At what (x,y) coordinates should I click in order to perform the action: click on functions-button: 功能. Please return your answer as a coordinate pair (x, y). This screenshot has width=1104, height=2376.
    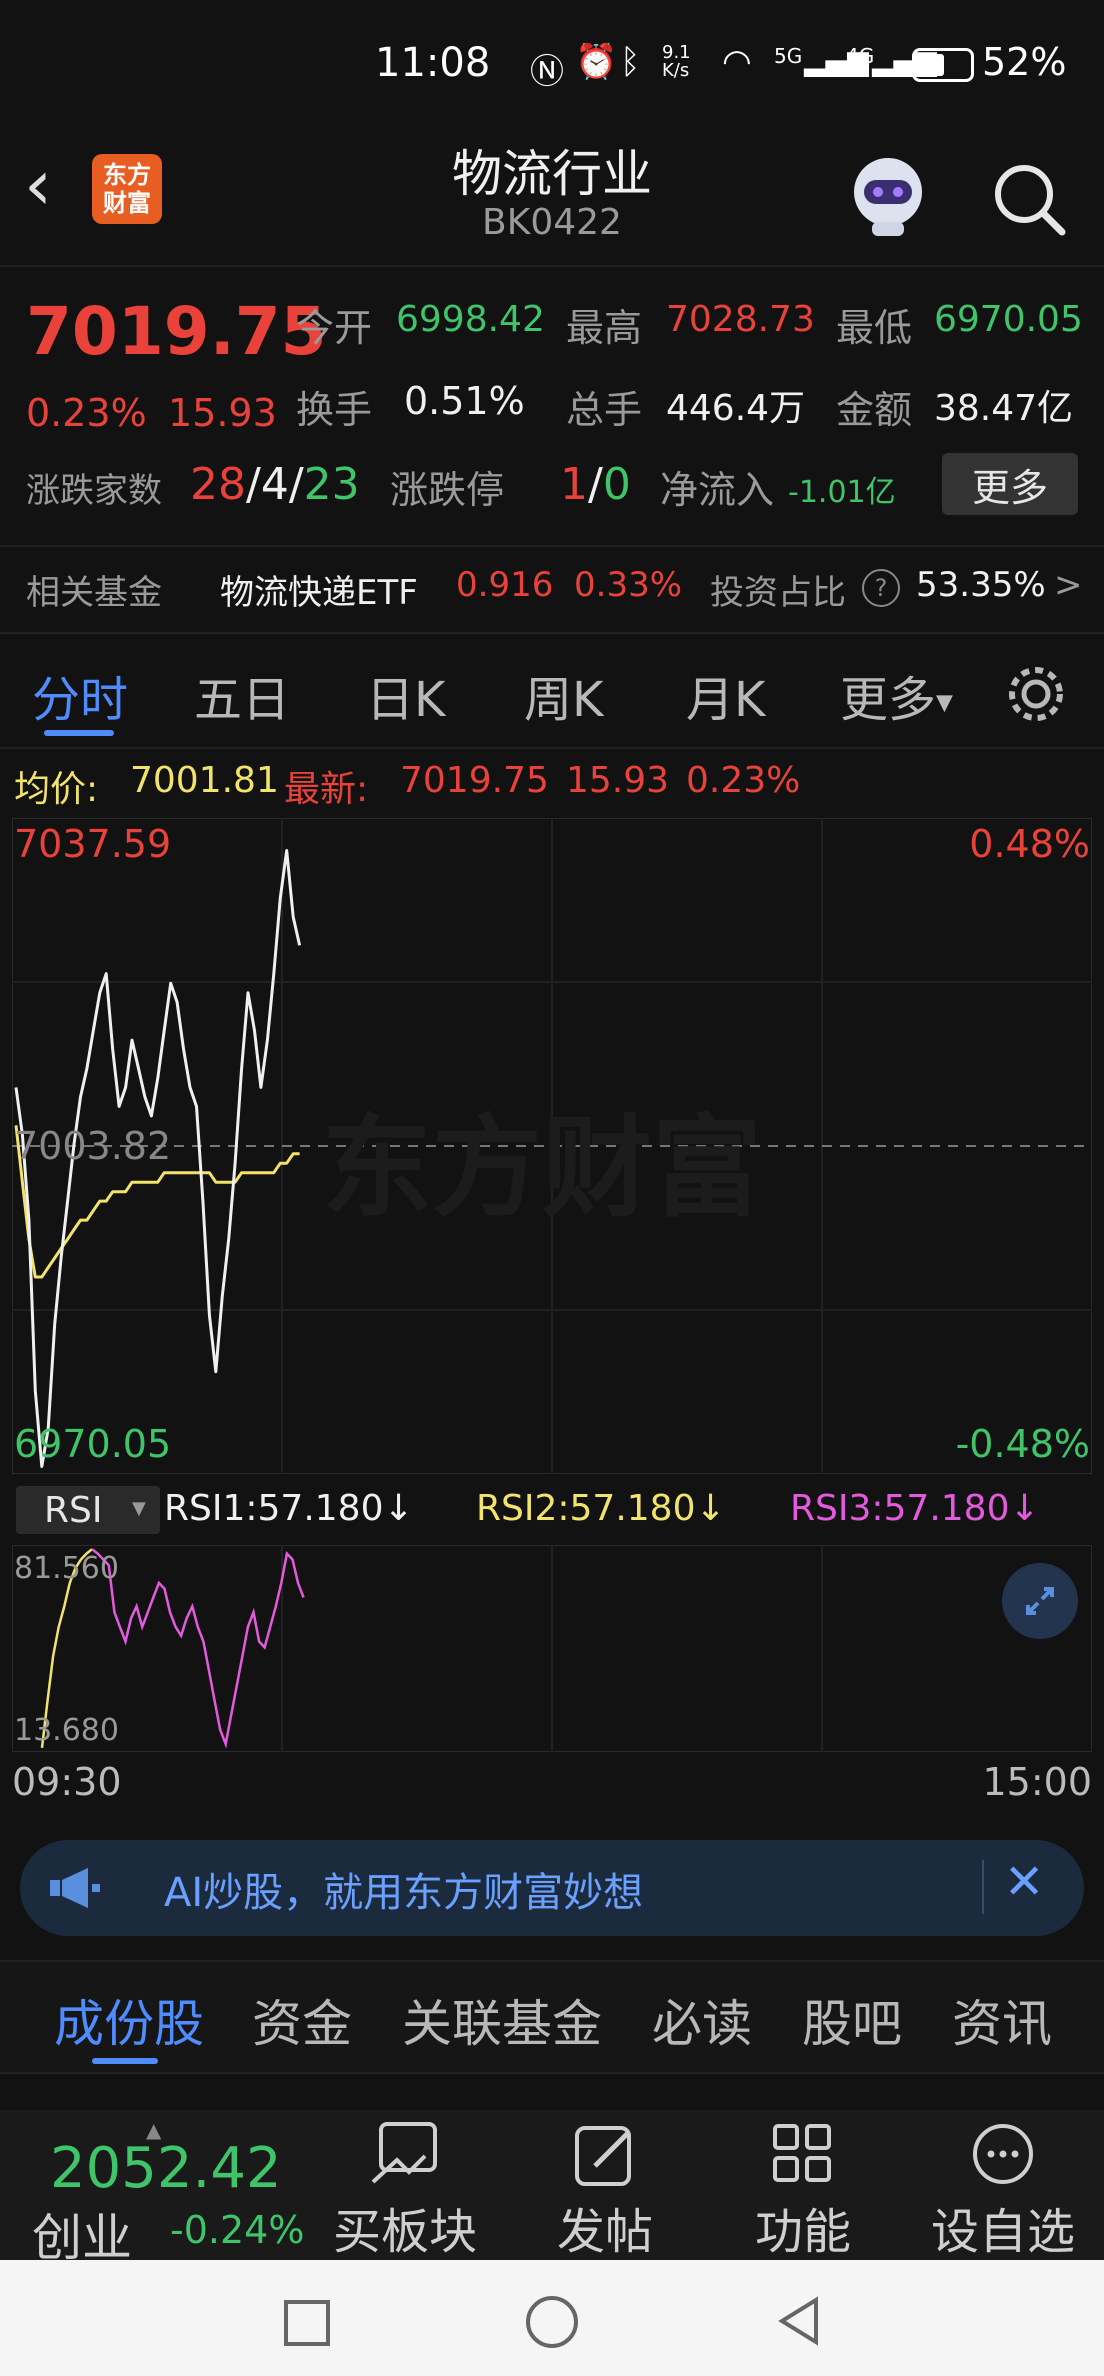
    Looking at the image, I should click on (803, 2191).